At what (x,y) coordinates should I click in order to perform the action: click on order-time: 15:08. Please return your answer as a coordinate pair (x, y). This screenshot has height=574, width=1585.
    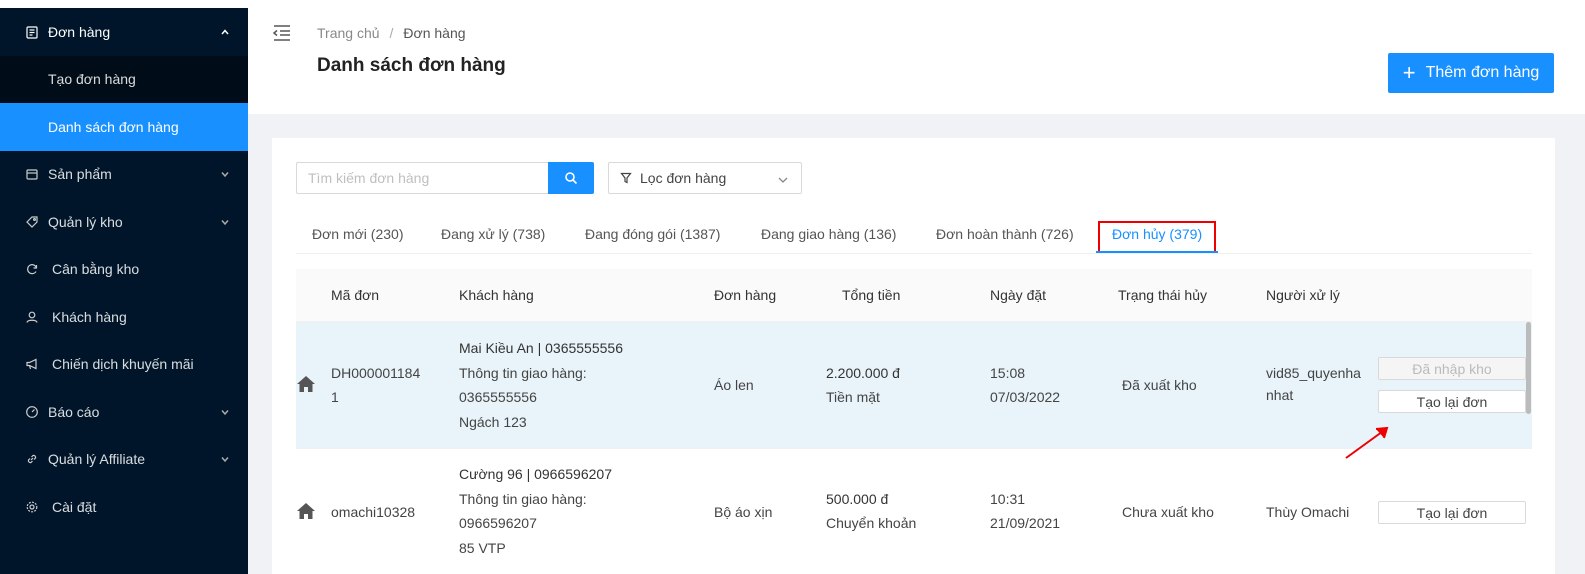
    Looking at the image, I should click on (1008, 373).